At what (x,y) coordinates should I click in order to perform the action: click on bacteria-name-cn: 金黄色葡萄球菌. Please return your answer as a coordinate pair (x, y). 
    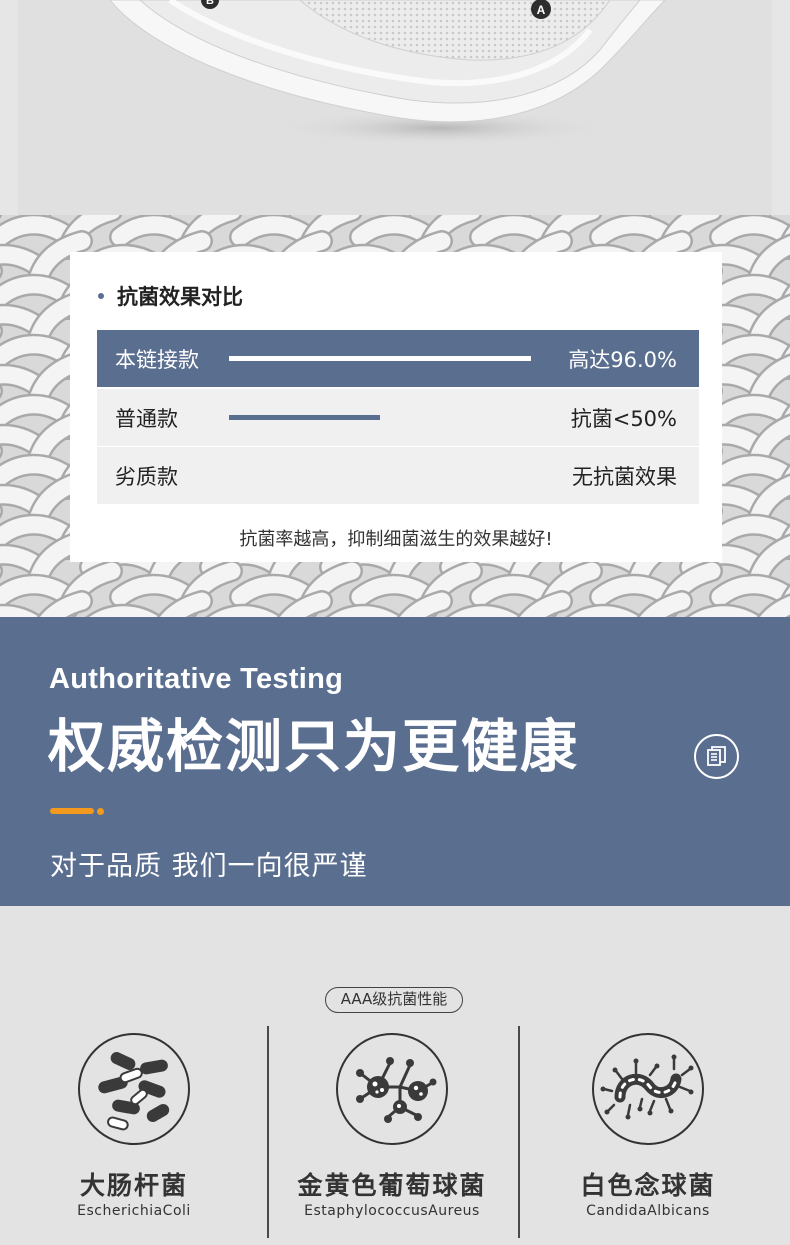
    Looking at the image, I should click on (392, 1185).